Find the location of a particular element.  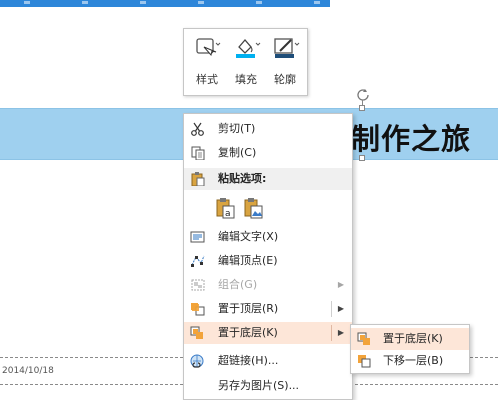

bring-to-front-icon is located at coordinates (198, 309).